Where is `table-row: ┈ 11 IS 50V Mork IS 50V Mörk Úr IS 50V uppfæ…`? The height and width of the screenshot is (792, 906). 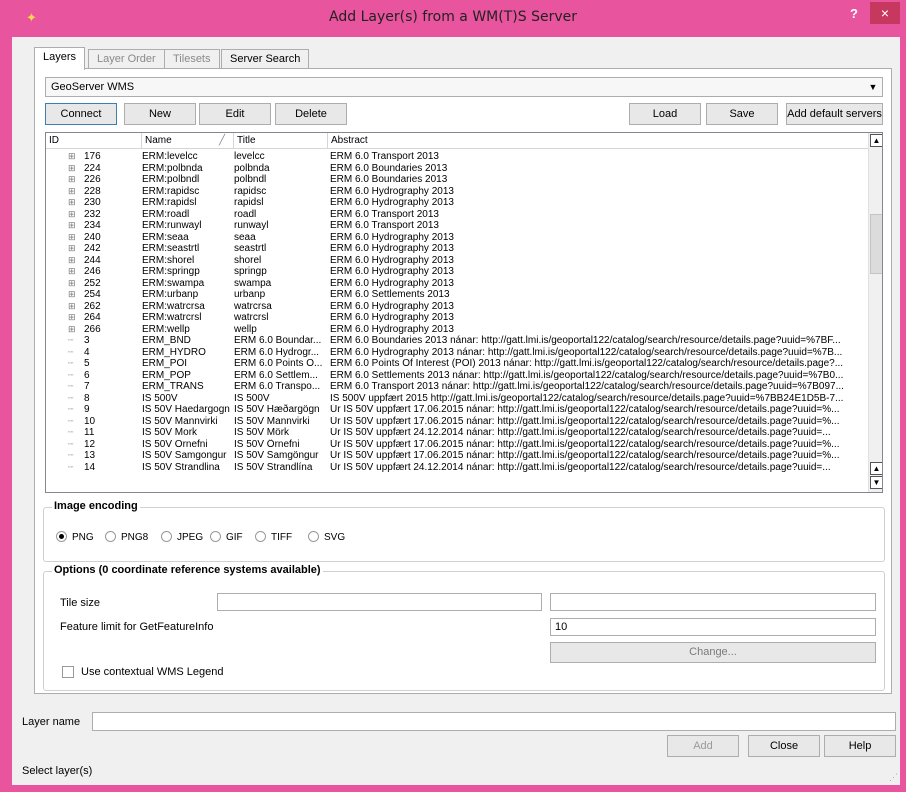 table-row: ┈ 11 IS 50V Mork IS 50V Mörk Úr IS 50V uppfæ… is located at coordinates (457, 433).